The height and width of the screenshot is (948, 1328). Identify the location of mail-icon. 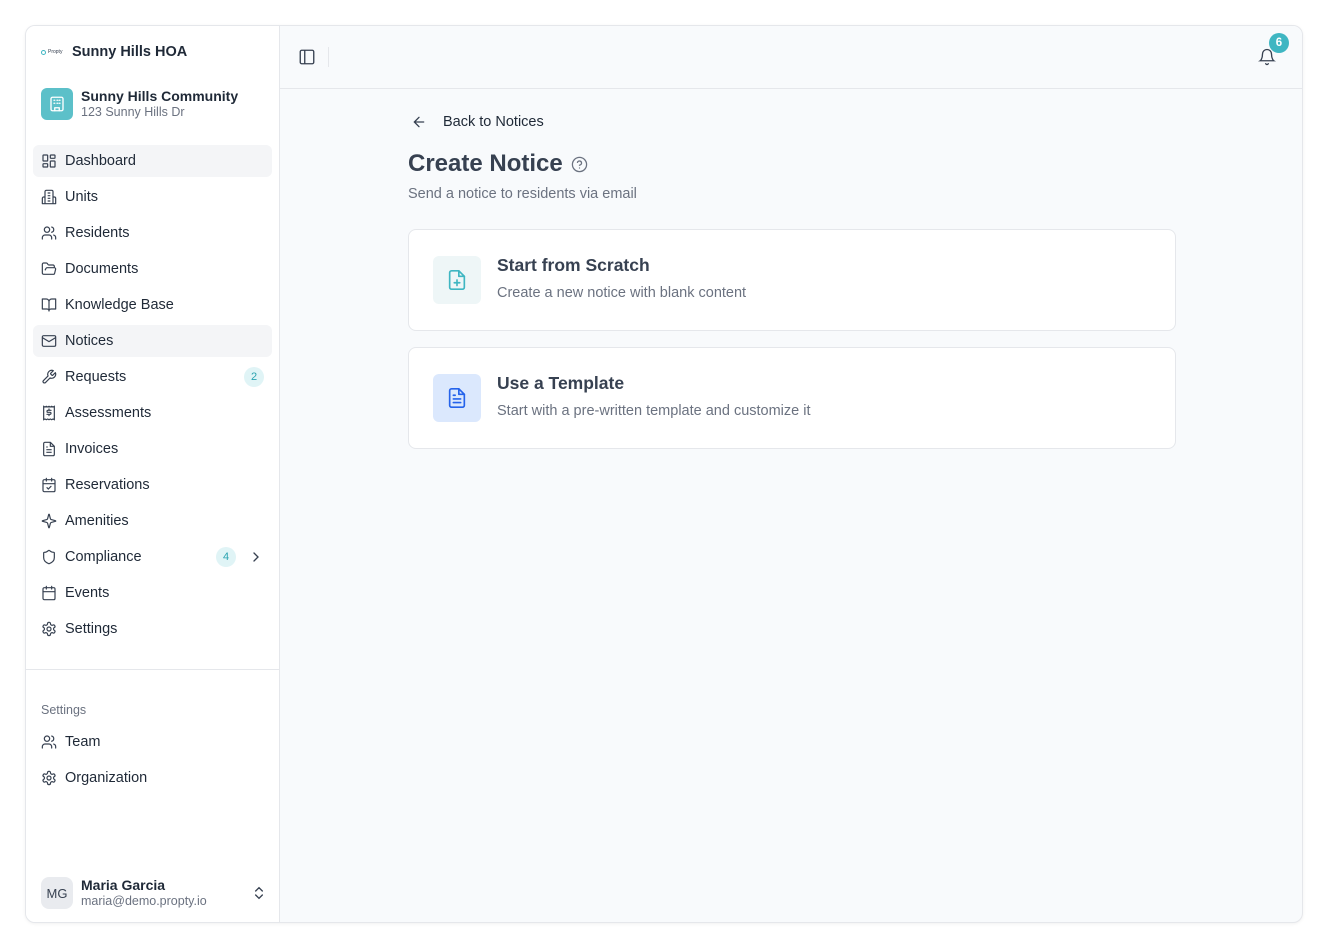
(49, 341).